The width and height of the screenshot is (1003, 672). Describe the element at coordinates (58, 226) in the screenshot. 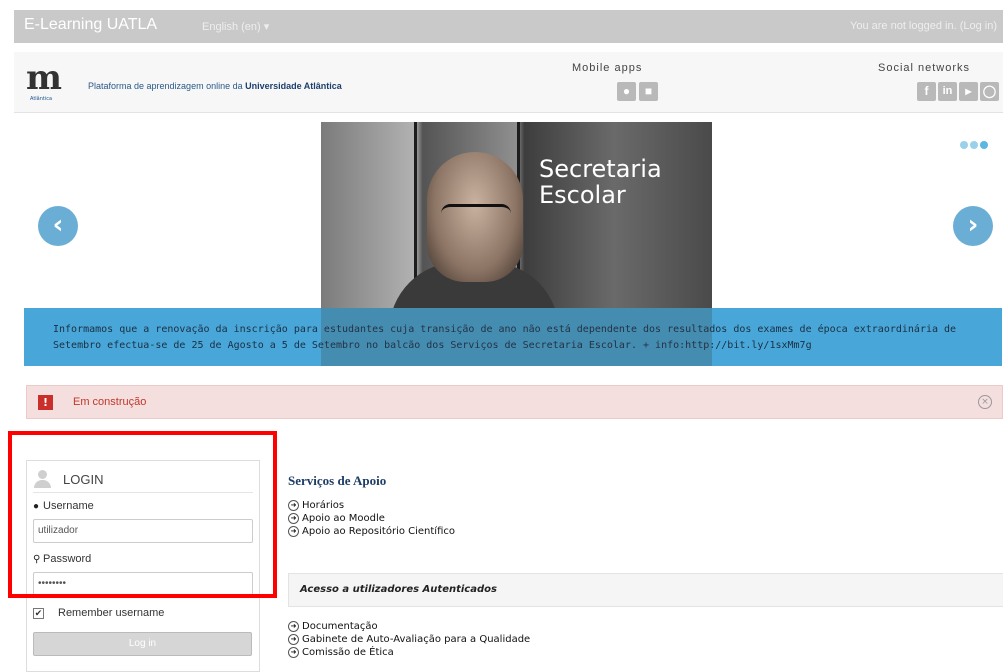

I see `carousel-prev-button: ‹` at that location.